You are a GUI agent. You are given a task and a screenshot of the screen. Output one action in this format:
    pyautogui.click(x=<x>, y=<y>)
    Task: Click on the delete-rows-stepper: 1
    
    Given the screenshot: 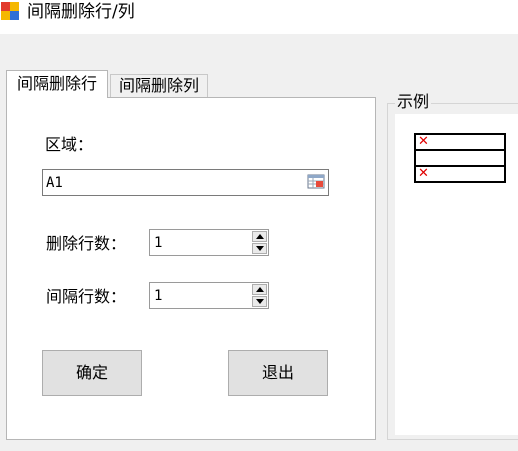 What is the action you would take?
    pyautogui.click(x=209, y=242)
    